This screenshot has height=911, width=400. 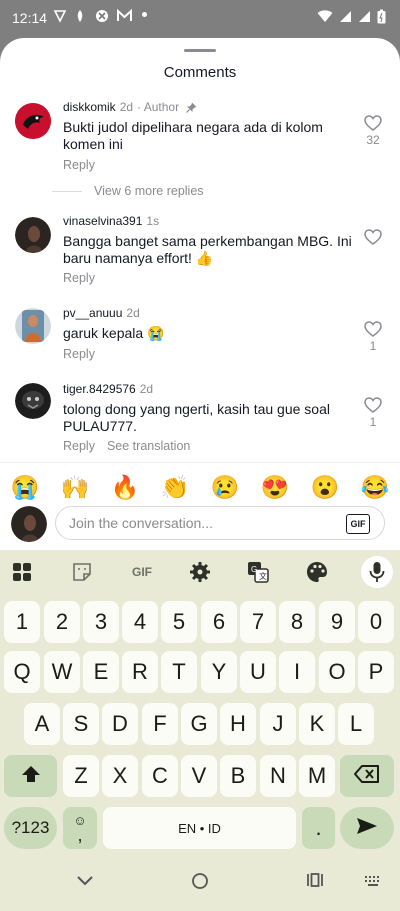 What do you see at coordinates (149, 191) in the screenshot?
I see `view-more-replies-label: View 6 more replies` at bounding box center [149, 191].